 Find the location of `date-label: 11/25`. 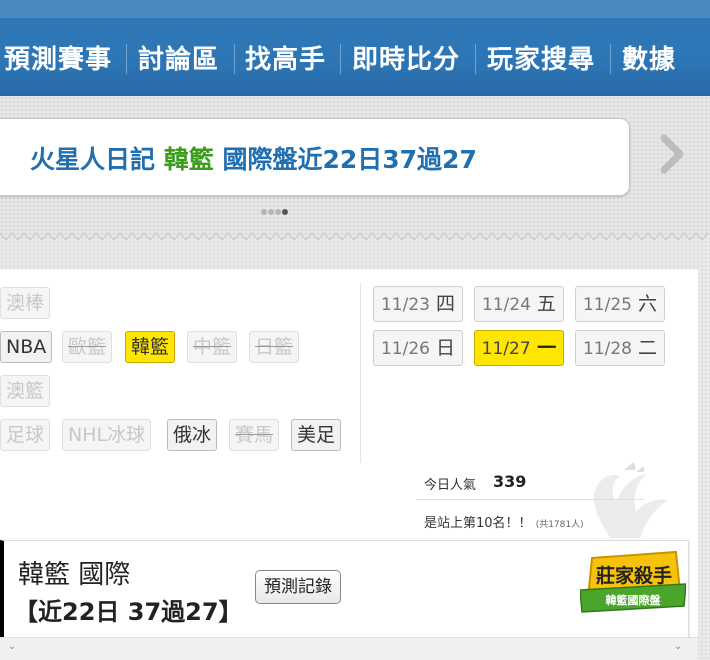

date-label: 11/25 is located at coordinates (607, 305).